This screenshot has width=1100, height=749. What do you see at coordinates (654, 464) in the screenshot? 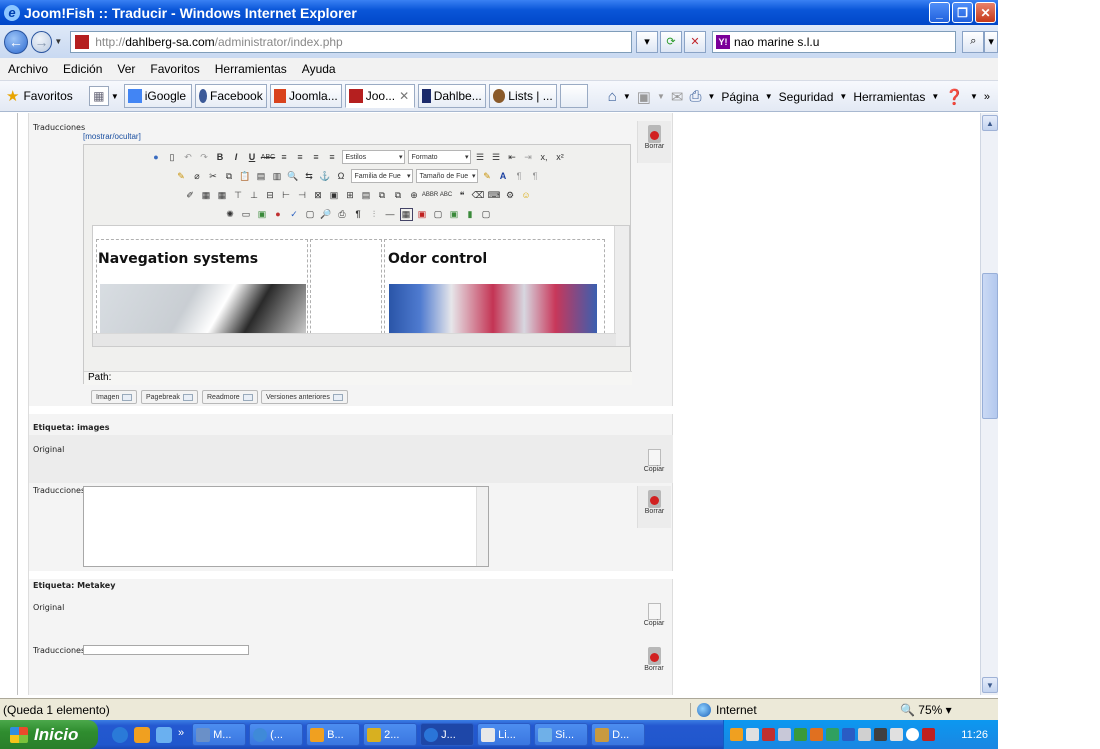
I see `copiar-button-1: Copiar` at bounding box center [654, 464].